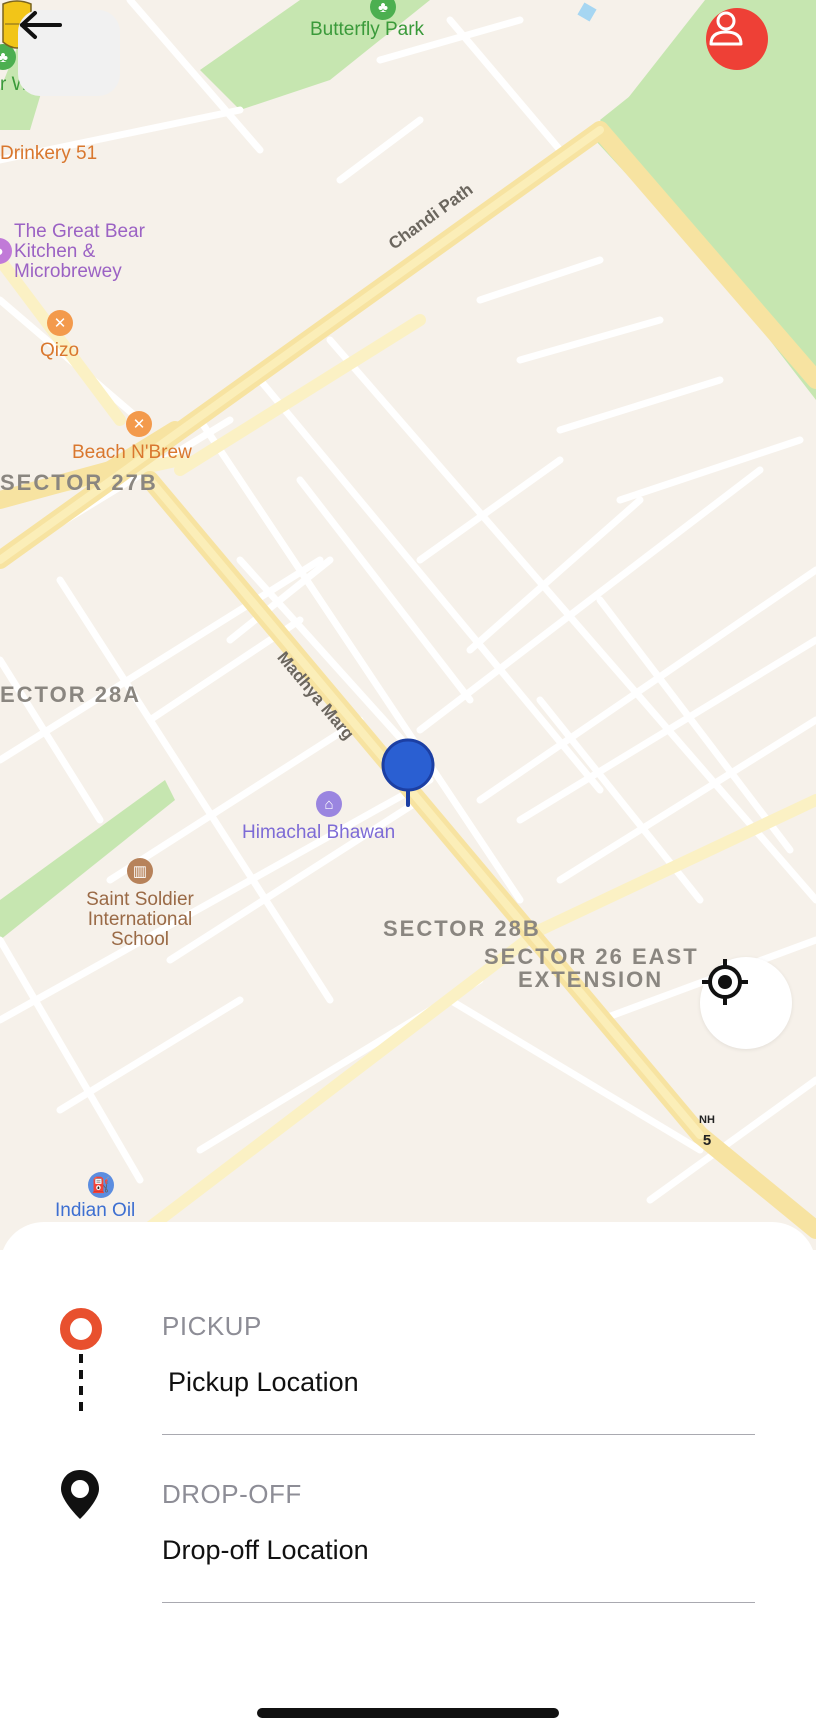  What do you see at coordinates (81, 1363) in the screenshot?
I see `route-connector` at bounding box center [81, 1363].